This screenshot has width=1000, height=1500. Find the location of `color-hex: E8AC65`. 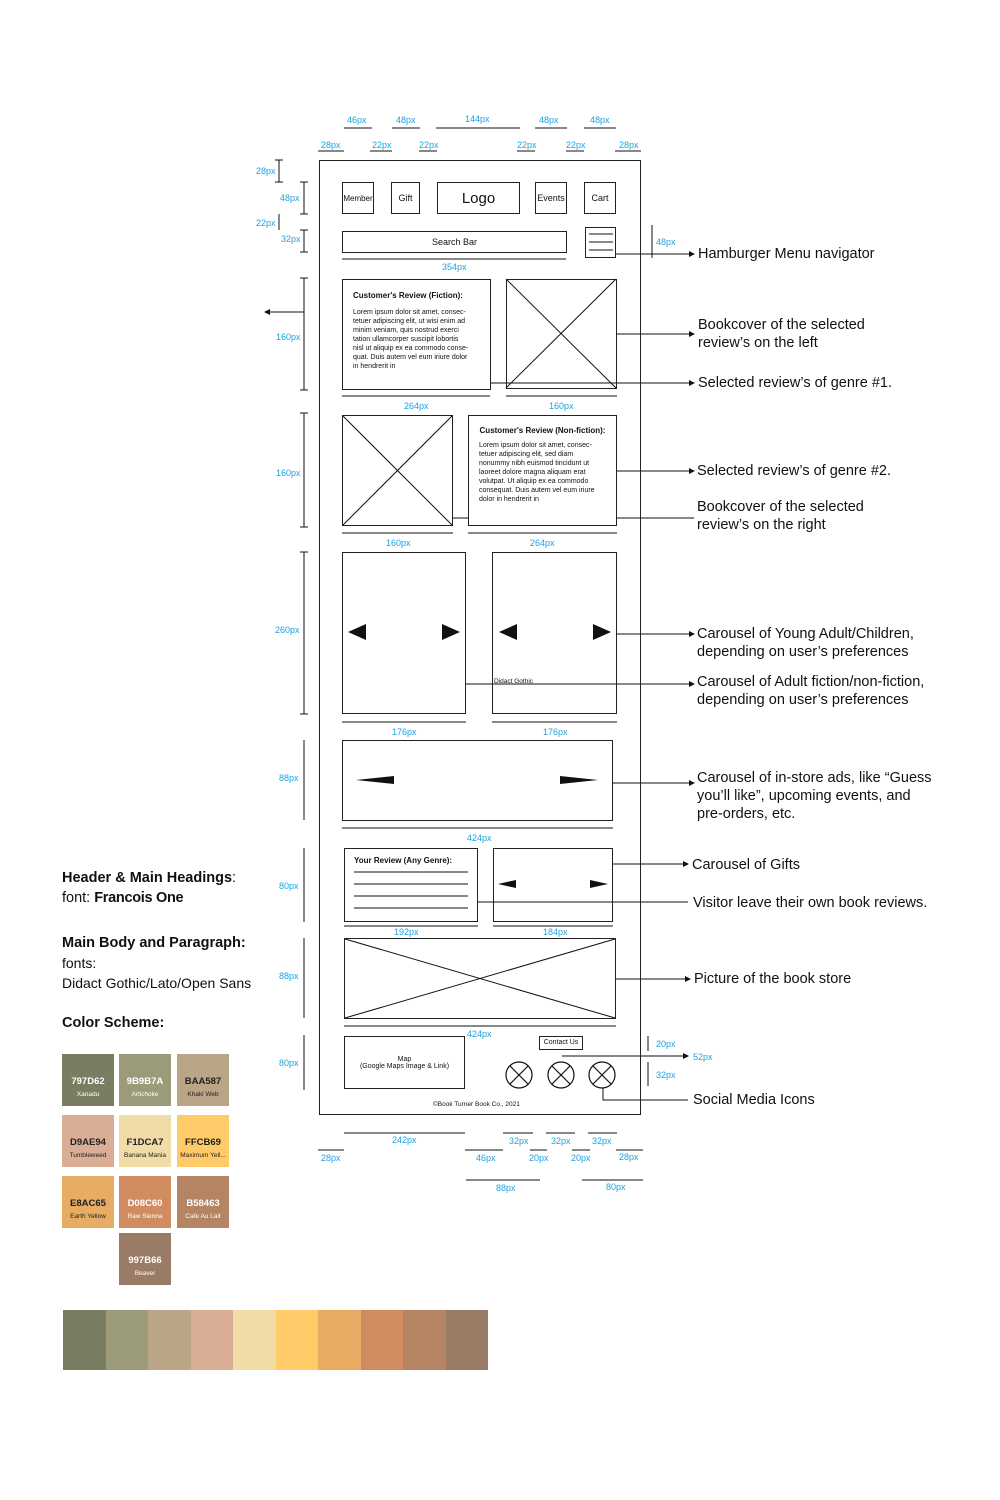

color-hex: E8AC65 is located at coordinates (88, 1203).